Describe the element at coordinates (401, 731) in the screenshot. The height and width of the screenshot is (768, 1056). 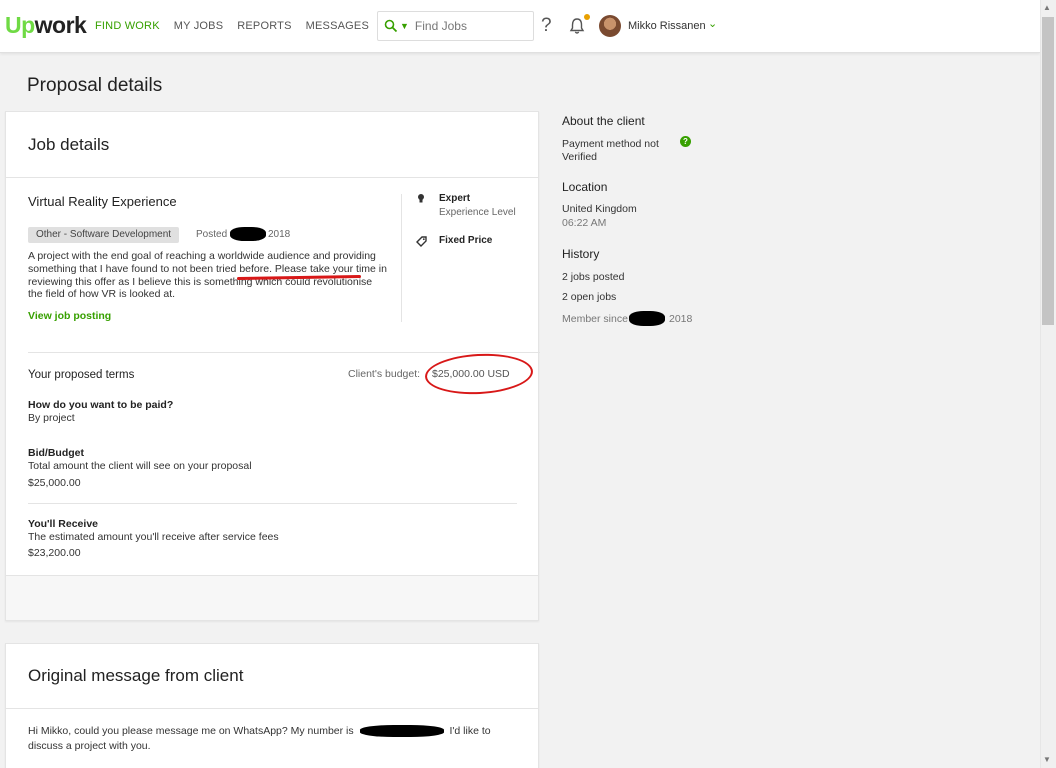
I see `redacted-phone-number` at that location.